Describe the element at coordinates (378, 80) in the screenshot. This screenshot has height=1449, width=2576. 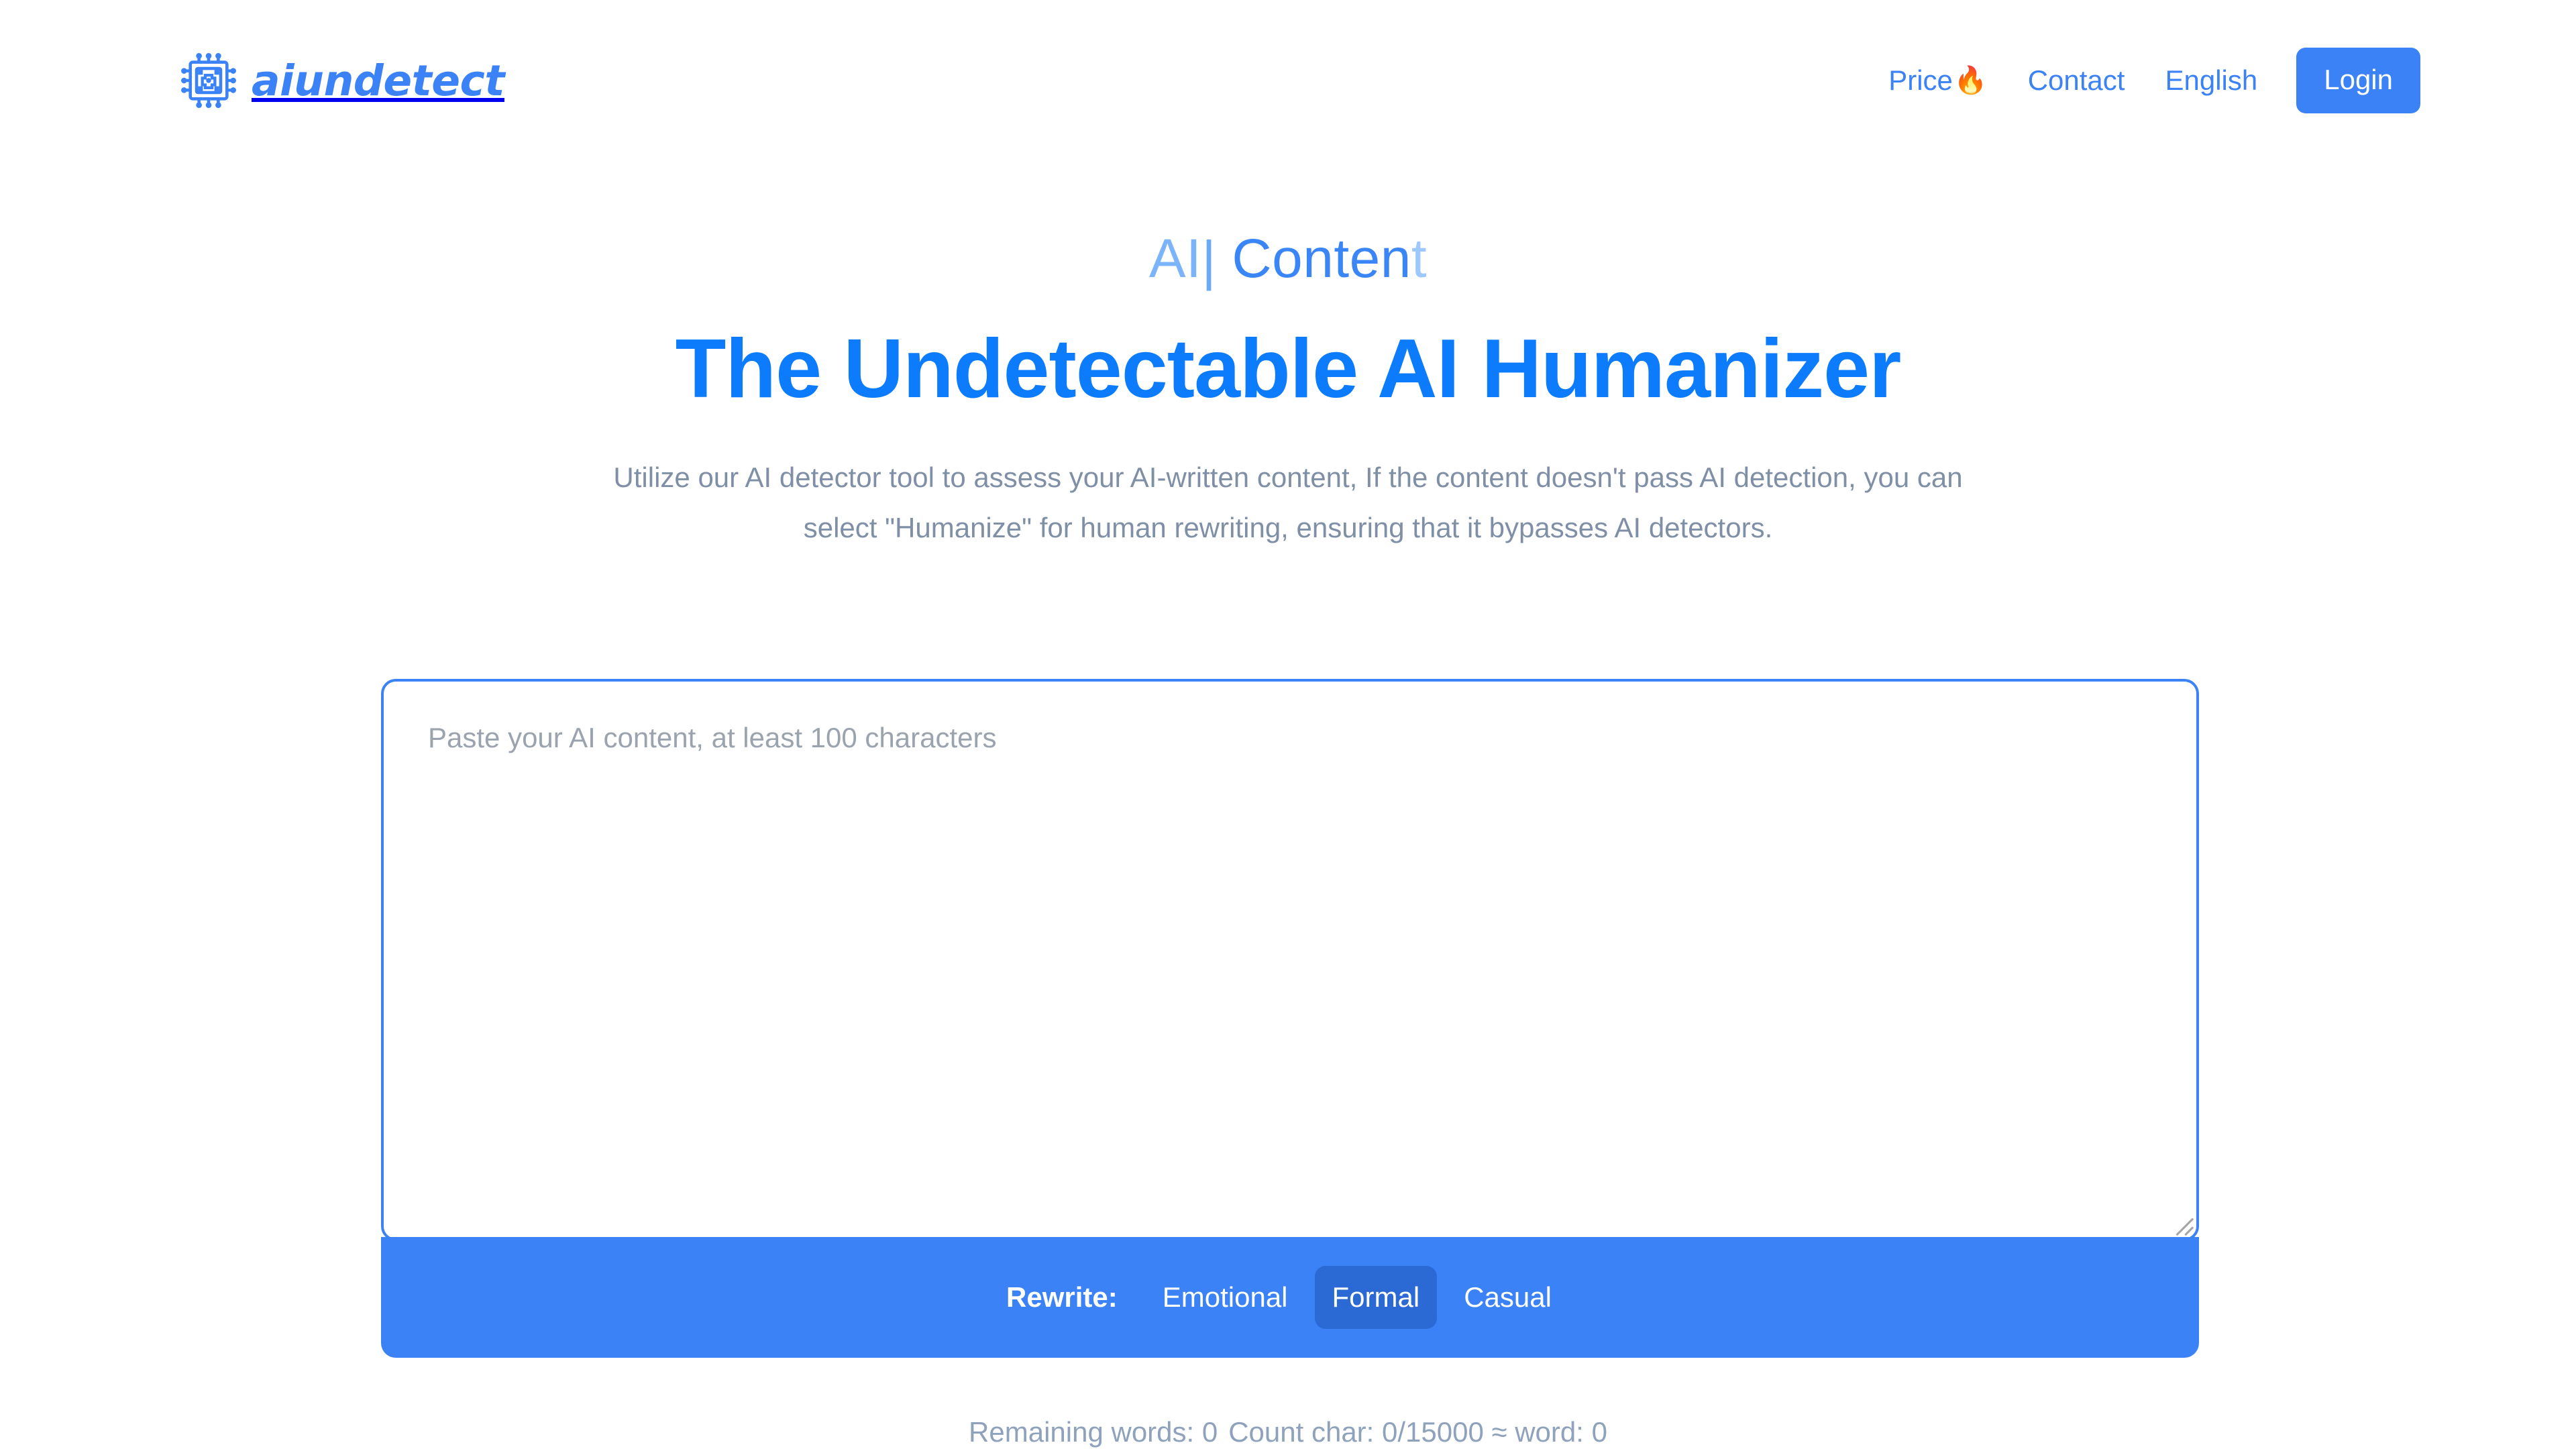
I see `brand-name: aiundetect` at that location.